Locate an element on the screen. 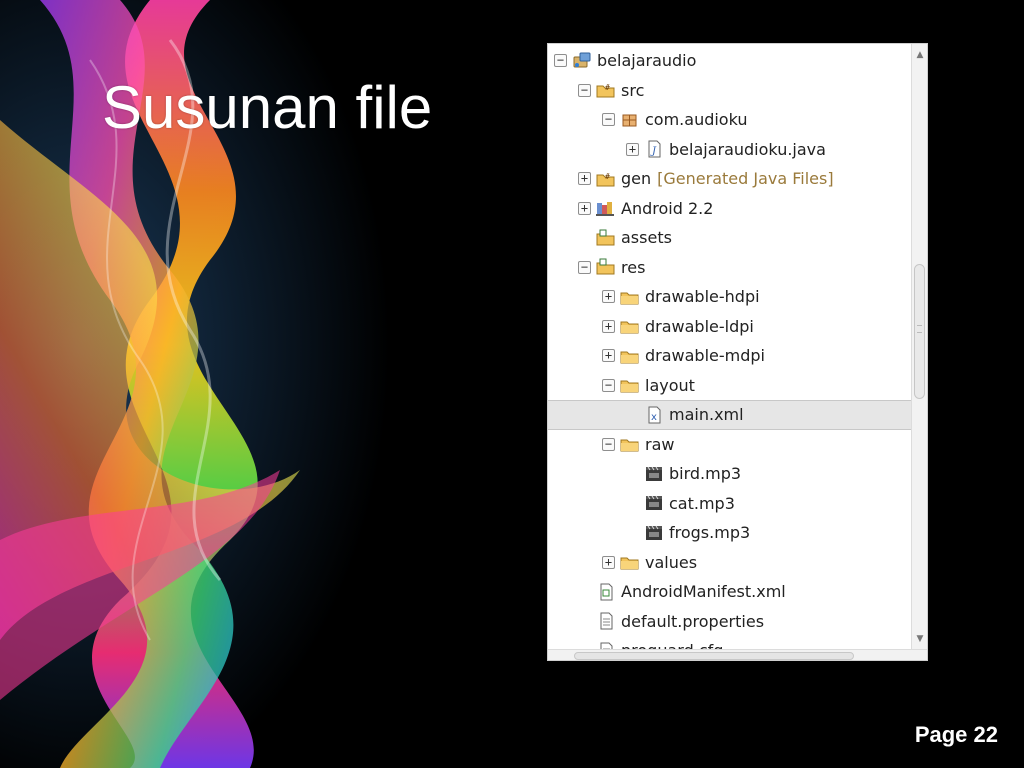  tree-item-label: frogs.mp3 is located at coordinates (710, 533).